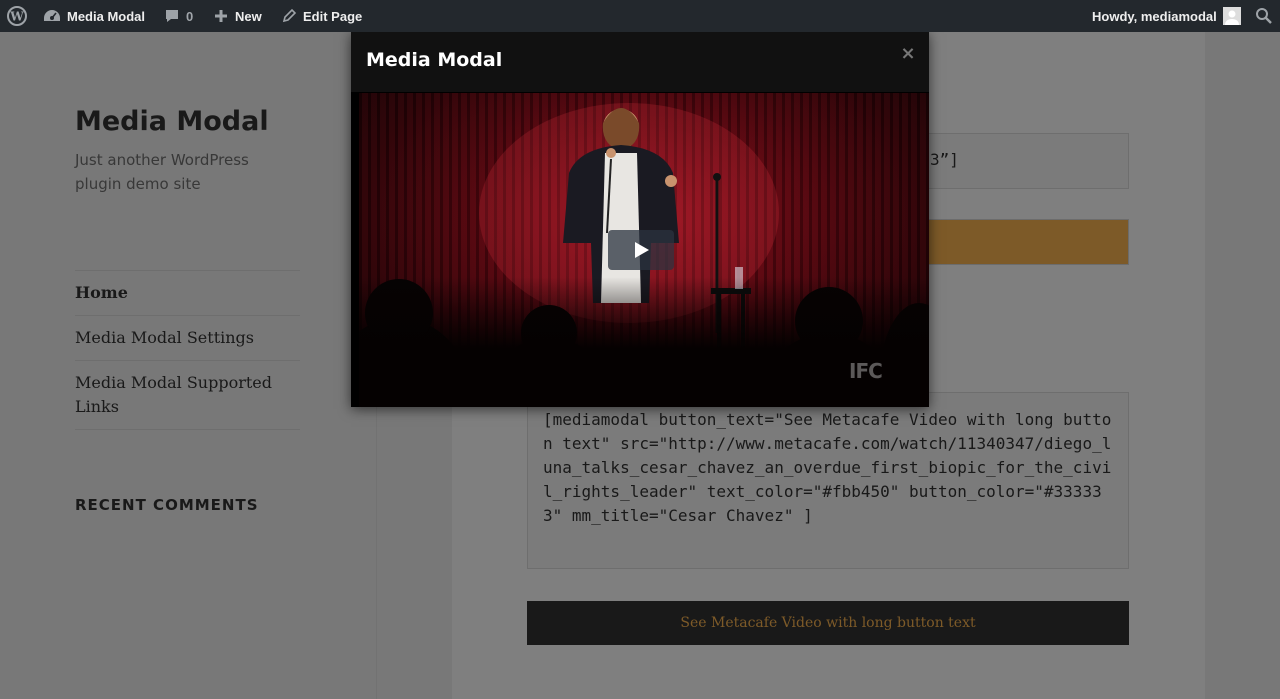  I want to click on search-icon, so click(1264, 16).